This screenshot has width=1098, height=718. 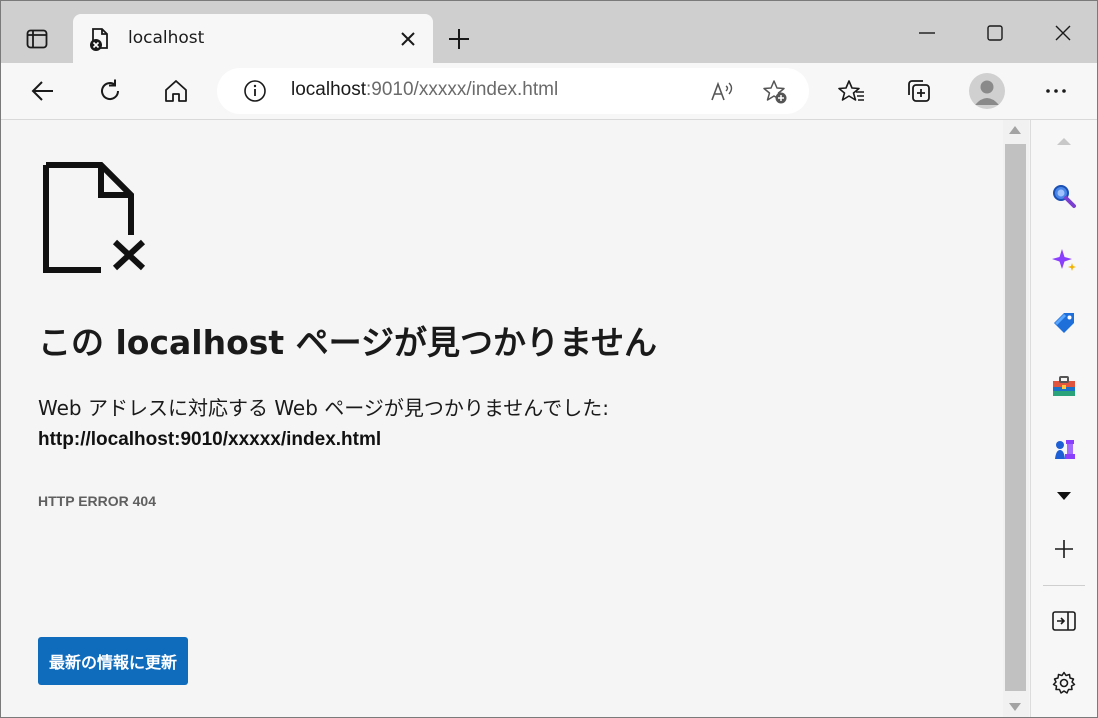 I want to click on tab-title: localhost, so click(x=166, y=38).